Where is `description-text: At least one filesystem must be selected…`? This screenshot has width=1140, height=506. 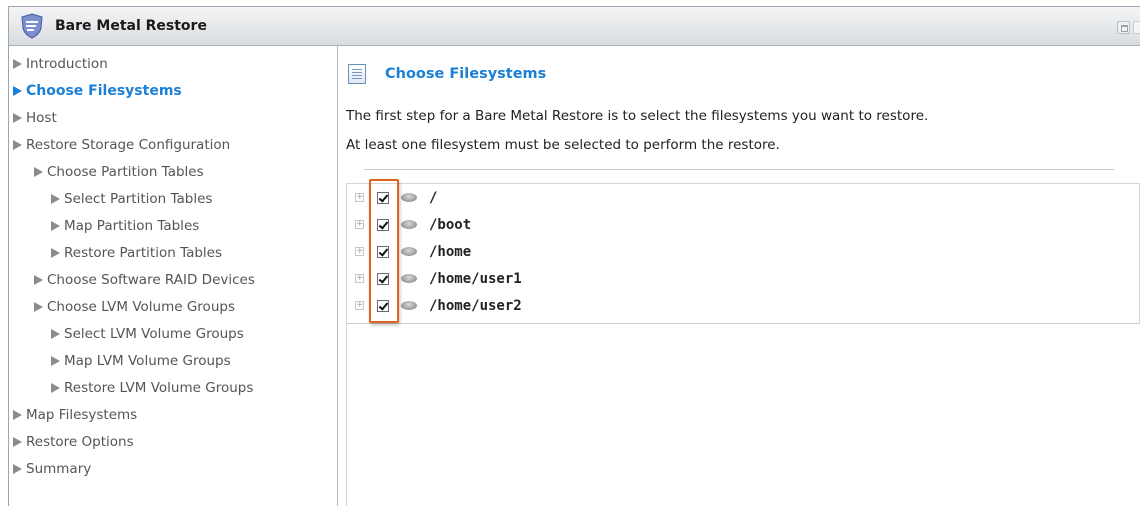
description-text: At least one filesystem must be selected… is located at coordinates (563, 145).